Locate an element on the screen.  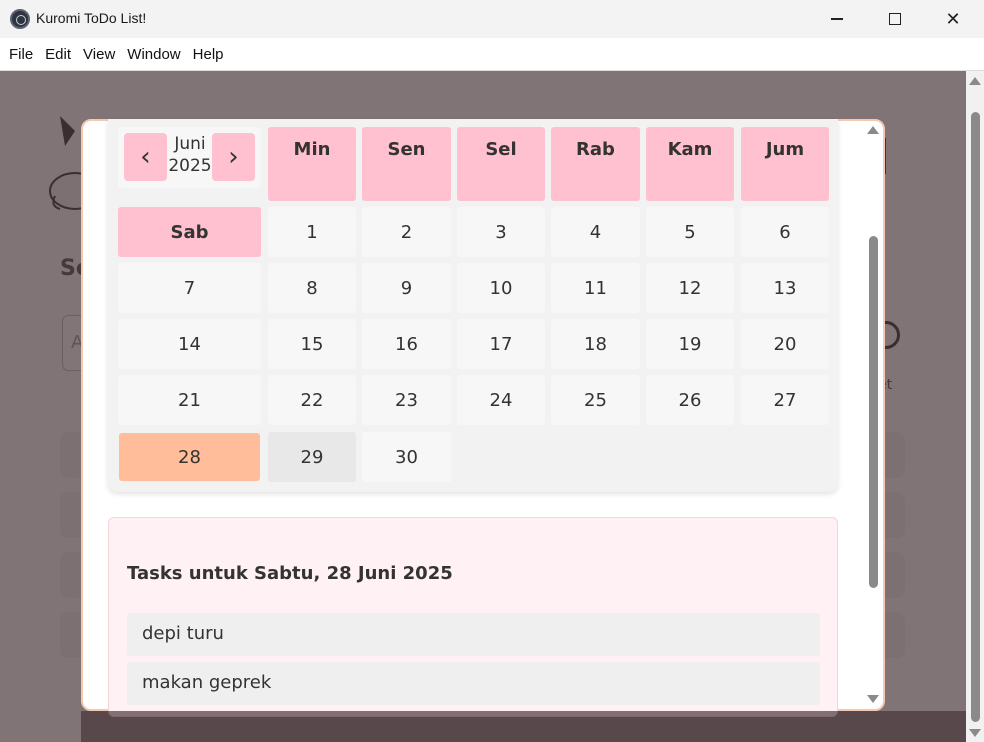
menu-file: File is located at coordinates (21, 54).